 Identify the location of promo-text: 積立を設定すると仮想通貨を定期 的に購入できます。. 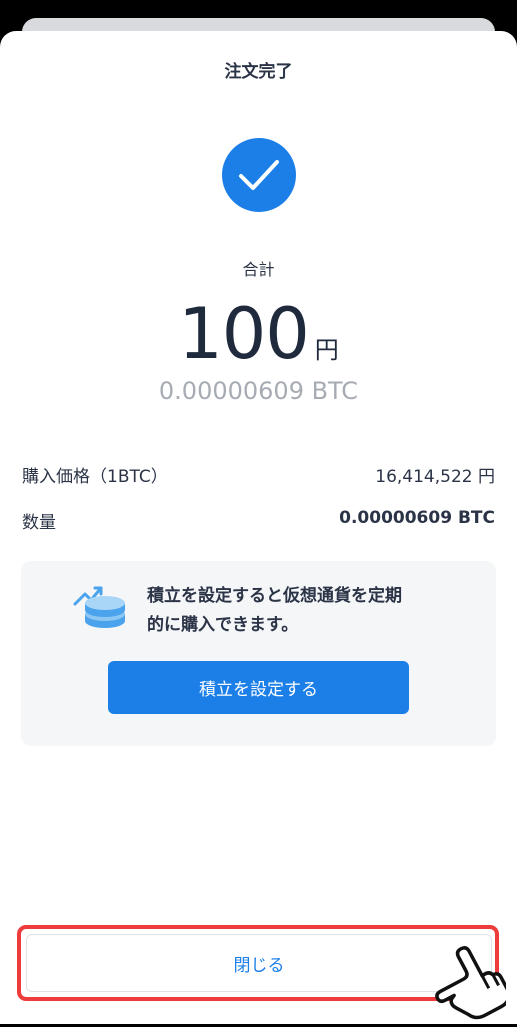
(297, 611).